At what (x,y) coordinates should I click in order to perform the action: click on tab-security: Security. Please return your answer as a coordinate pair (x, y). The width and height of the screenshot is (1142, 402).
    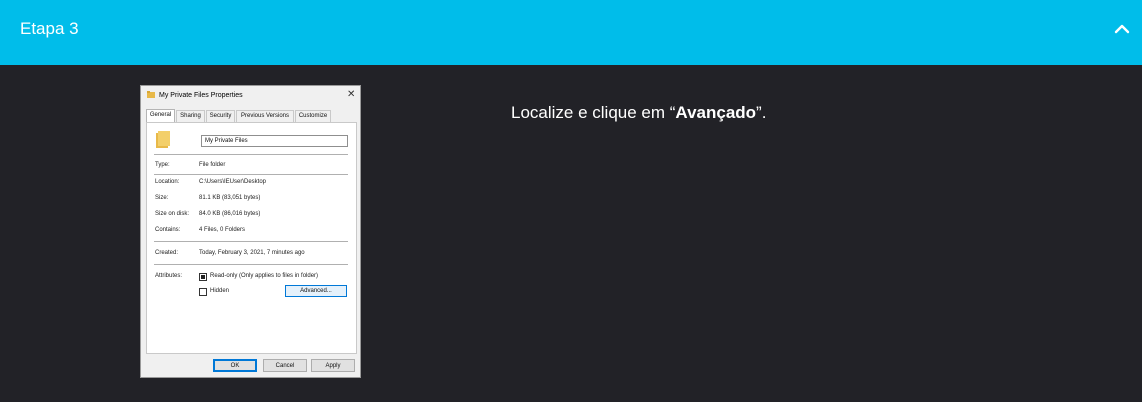
    Looking at the image, I should click on (220, 116).